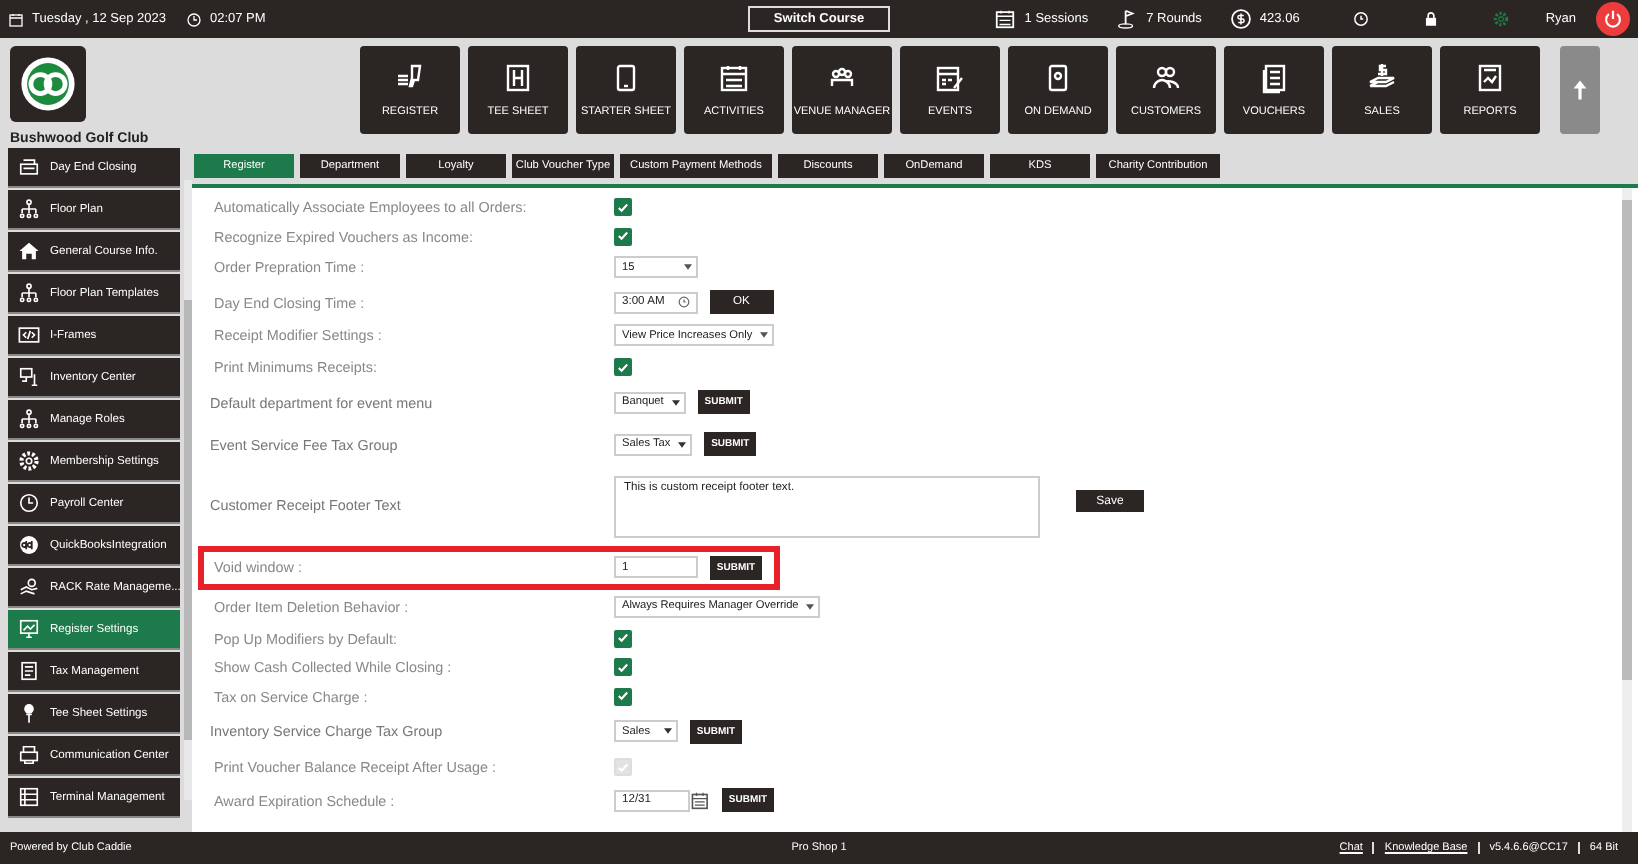  What do you see at coordinates (29, 629) in the screenshot?
I see `monitor-chart-icon` at bounding box center [29, 629].